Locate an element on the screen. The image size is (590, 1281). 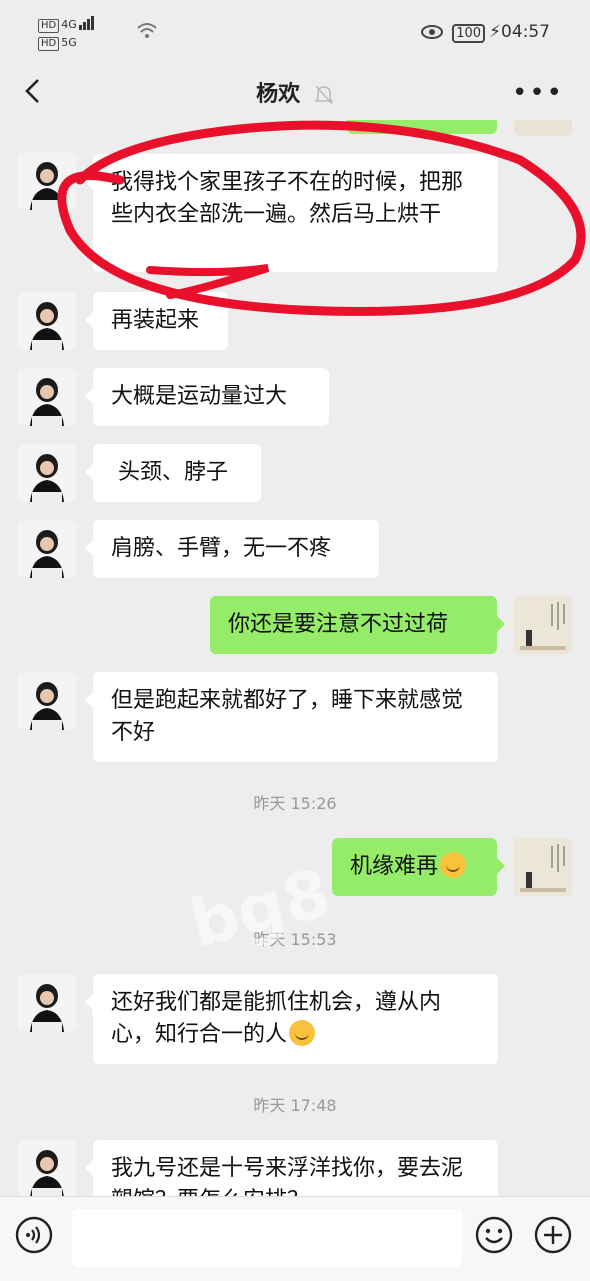
clock: 04:57 is located at coordinates (525, 32).